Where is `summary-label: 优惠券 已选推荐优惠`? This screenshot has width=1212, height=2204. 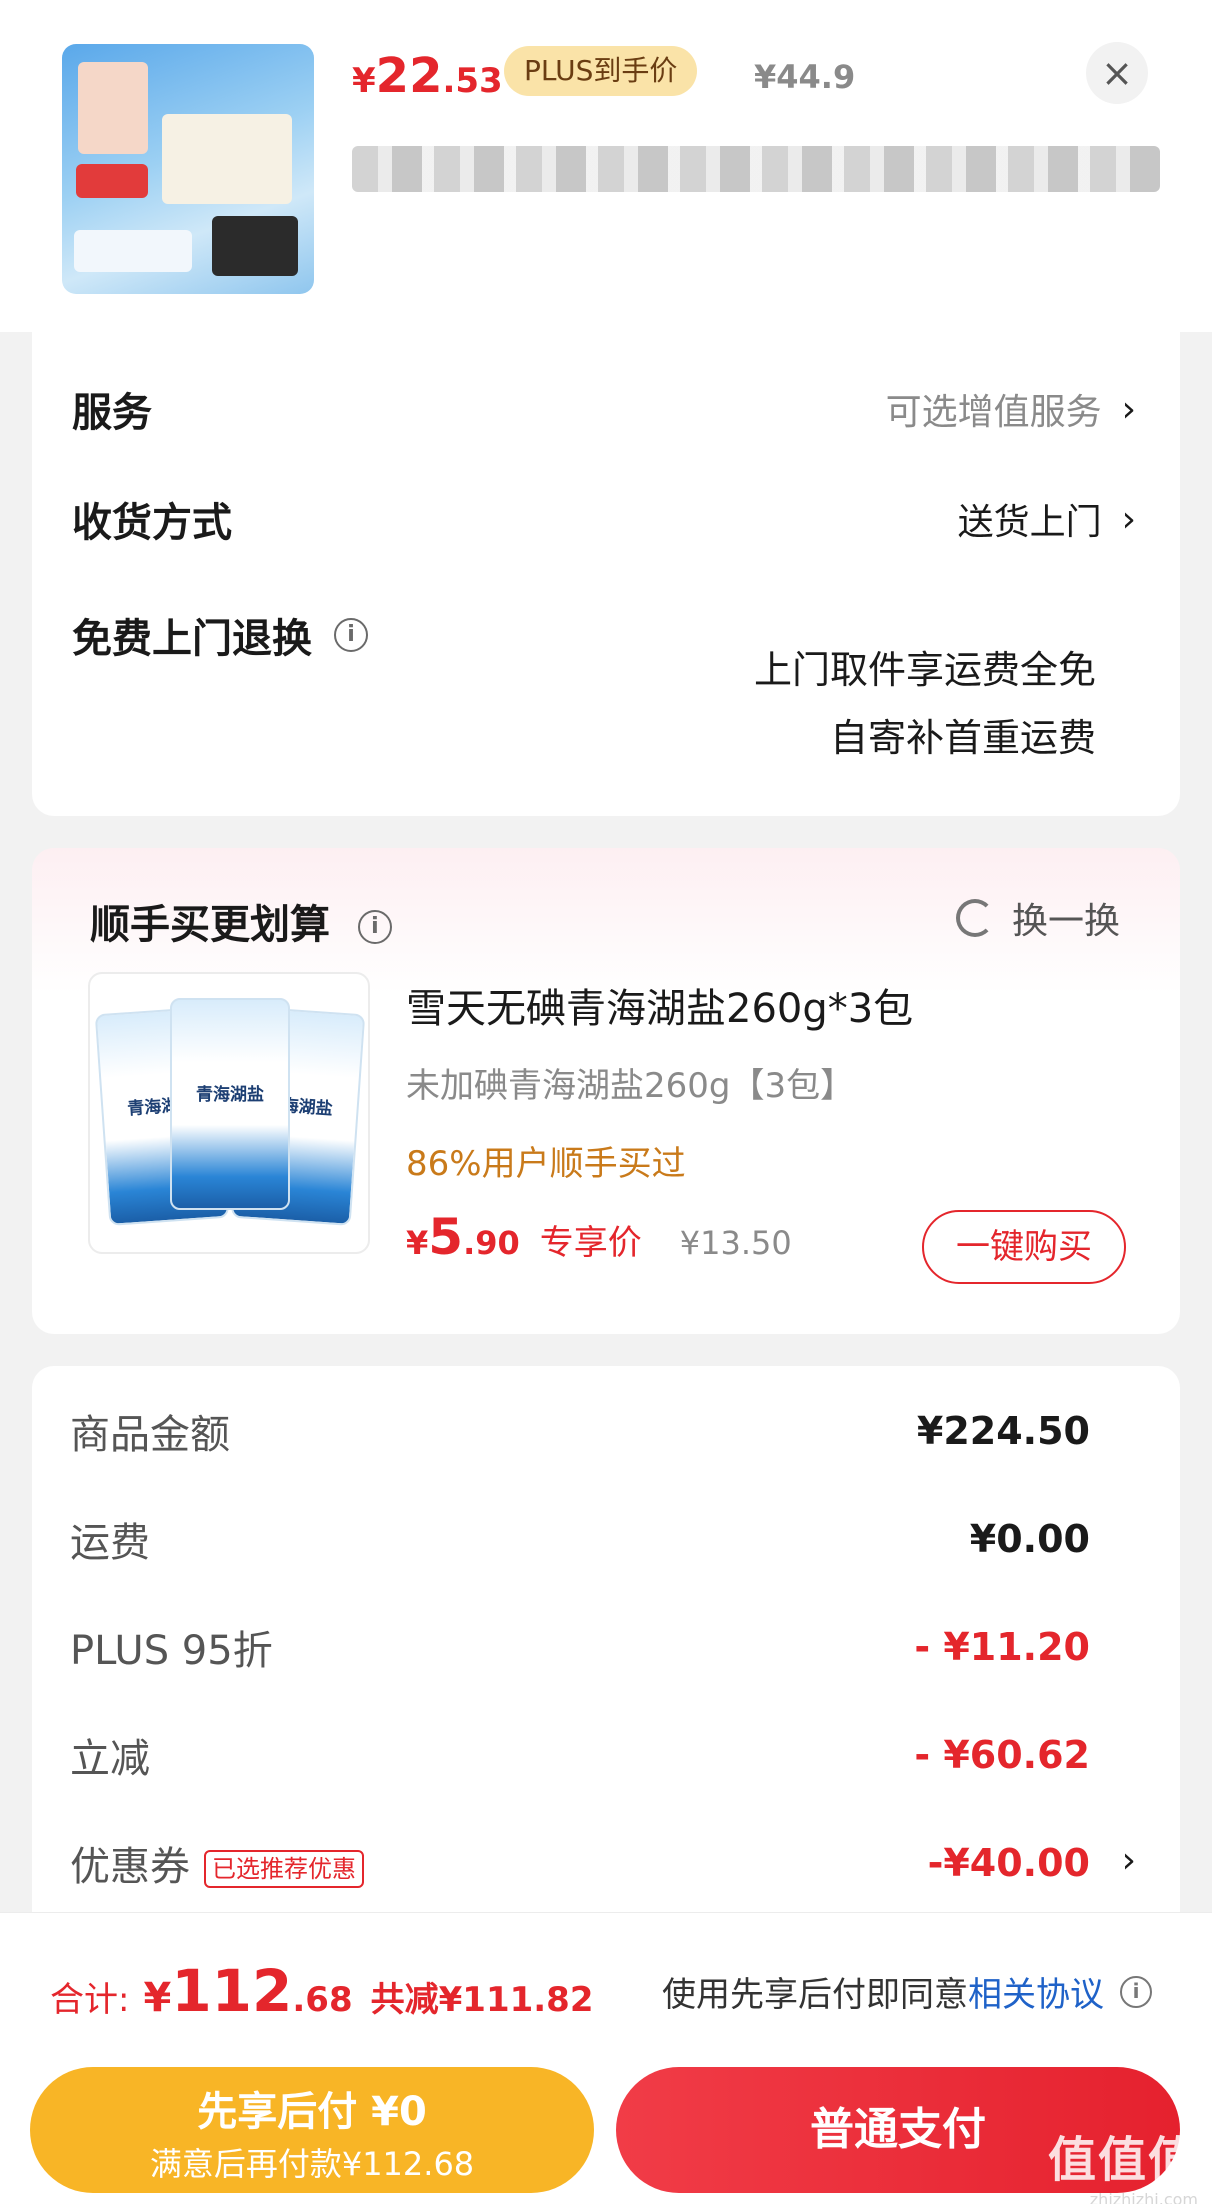
summary-label: 优惠券 已选推荐优惠 is located at coordinates (217, 1863).